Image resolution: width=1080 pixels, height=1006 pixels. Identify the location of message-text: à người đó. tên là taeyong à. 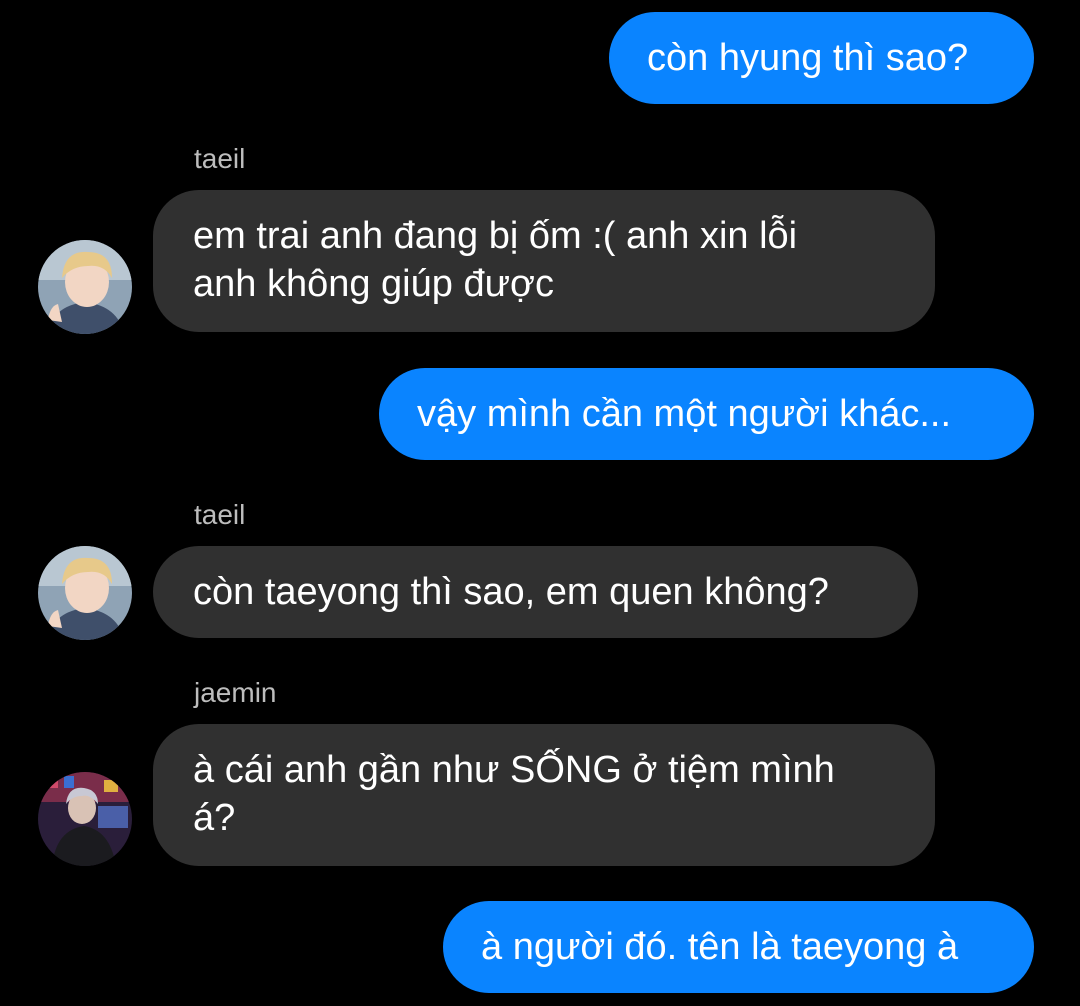
(720, 947).